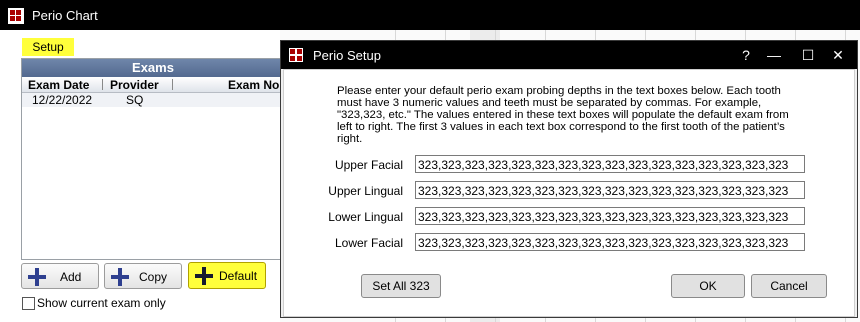 The height and width of the screenshot is (322, 860). What do you see at coordinates (227, 275) in the screenshot?
I see `default-button: Default` at bounding box center [227, 275].